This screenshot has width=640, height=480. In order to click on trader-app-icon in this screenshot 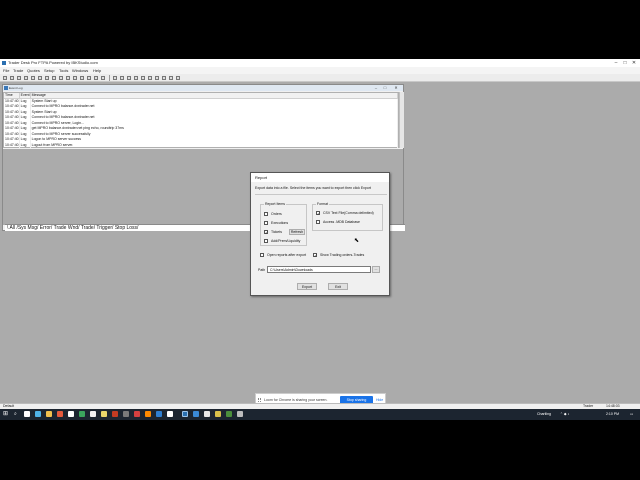, I will do `click(185, 414)`.